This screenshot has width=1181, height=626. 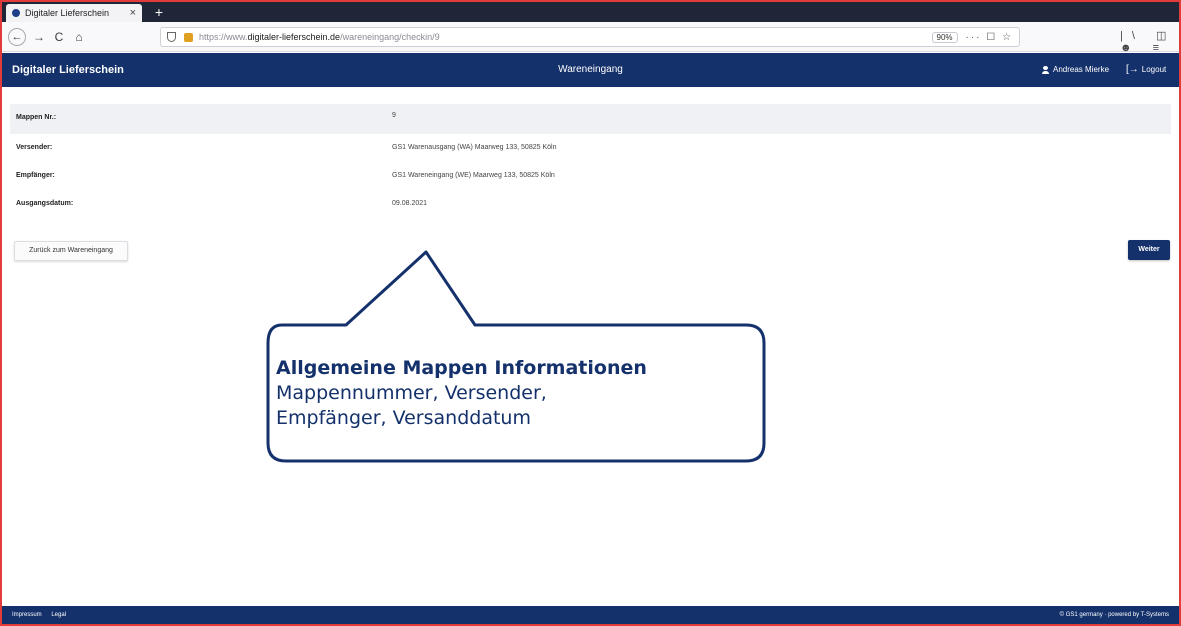 What do you see at coordinates (159, 12) in the screenshot?
I see `new-tab-button: +` at bounding box center [159, 12].